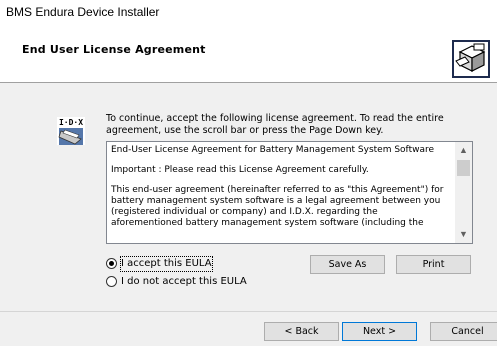  Describe the element at coordinates (114, 49) in the screenshot. I see `page-title: End User License Agreement` at that location.